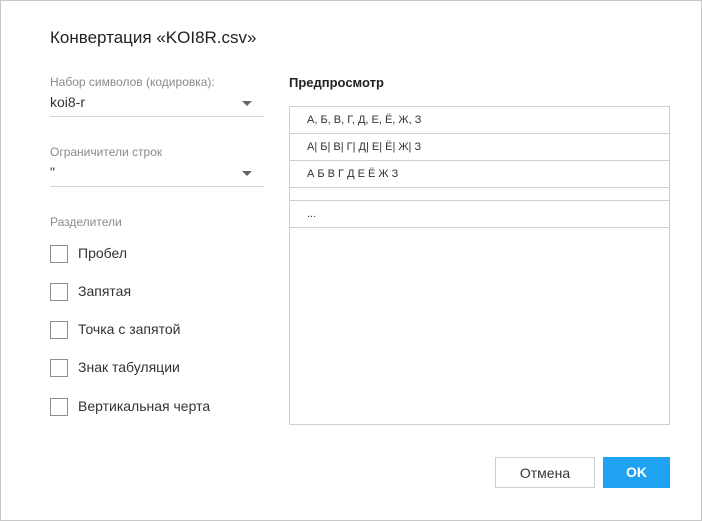  Describe the element at coordinates (336, 82) in the screenshot. I see `preview-title: Предпросмотр` at that location.